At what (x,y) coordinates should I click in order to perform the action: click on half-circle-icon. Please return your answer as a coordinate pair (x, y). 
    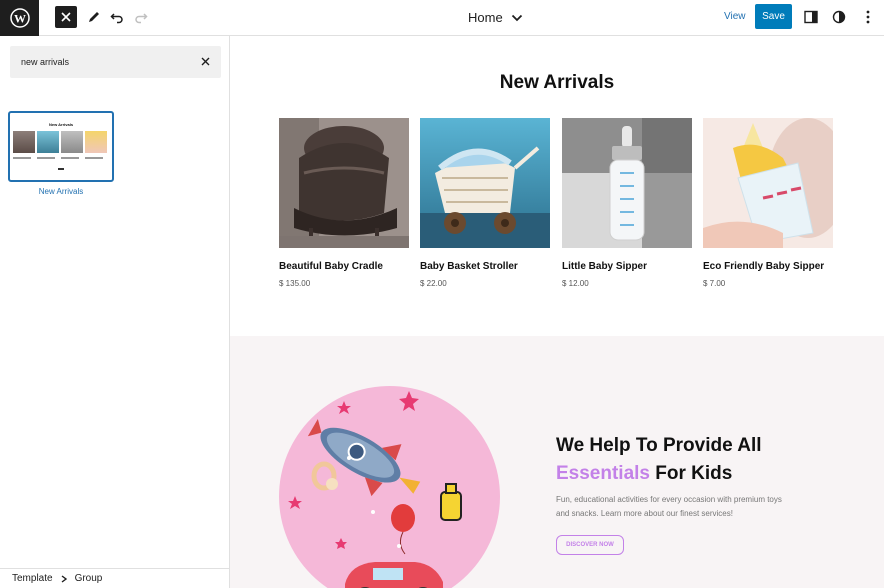
    Looking at the image, I should click on (839, 17).